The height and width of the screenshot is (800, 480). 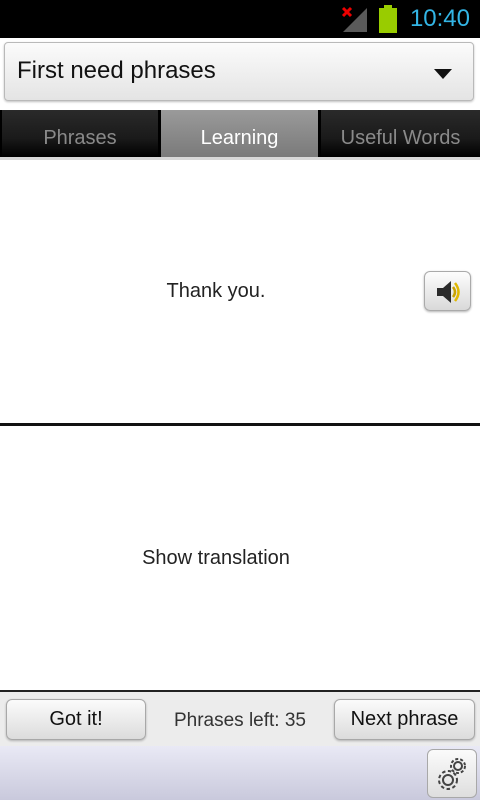 What do you see at coordinates (240, 773) in the screenshot?
I see `footer-bar` at bounding box center [240, 773].